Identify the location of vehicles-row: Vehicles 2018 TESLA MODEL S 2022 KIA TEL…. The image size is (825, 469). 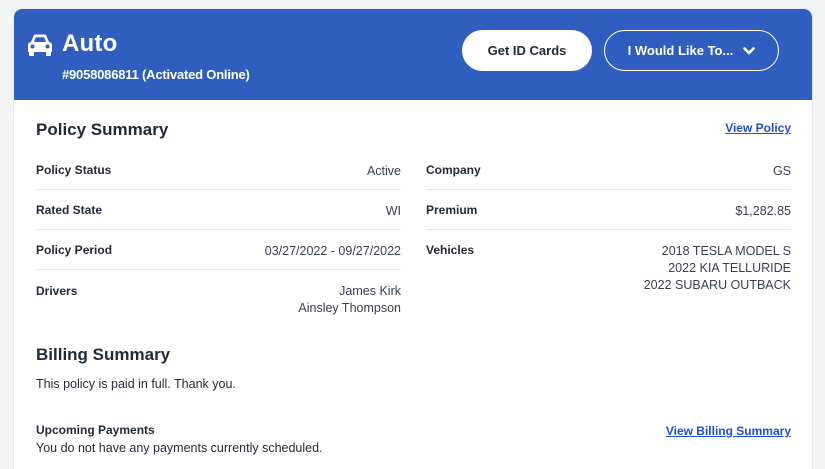
(608, 265).